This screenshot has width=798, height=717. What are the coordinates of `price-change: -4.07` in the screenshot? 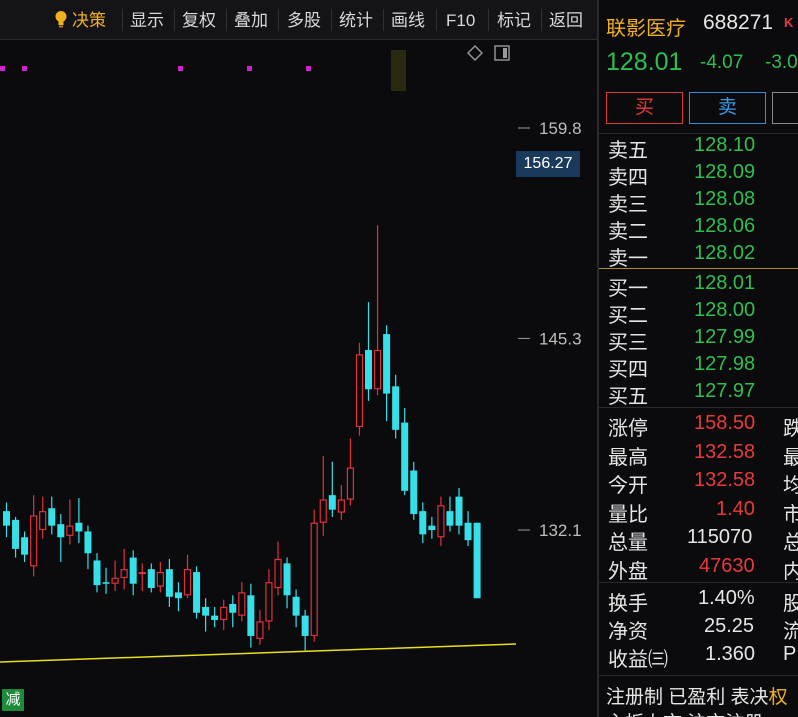 It's located at (722, 62).